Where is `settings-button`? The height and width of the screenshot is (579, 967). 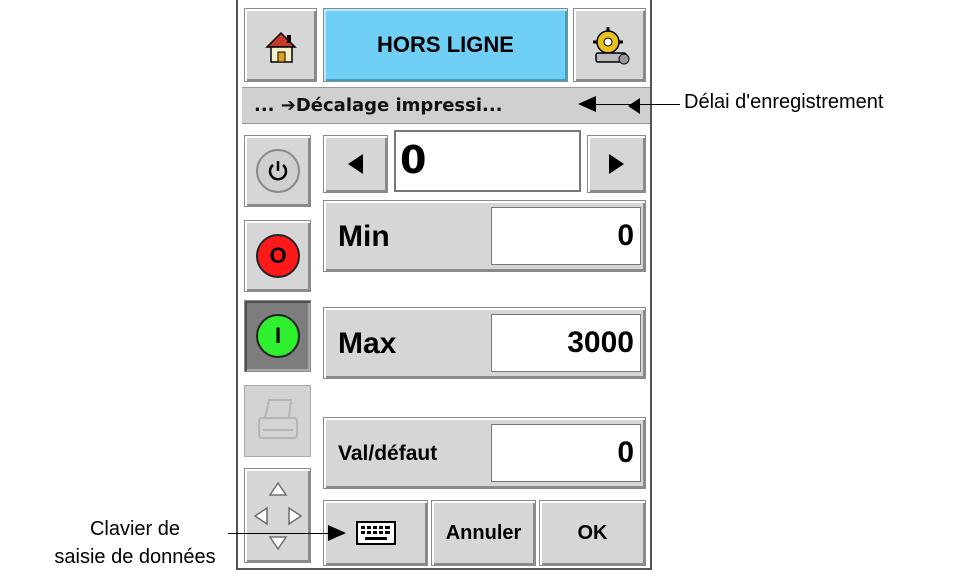
settings-button is located at coordinates (609, 45).